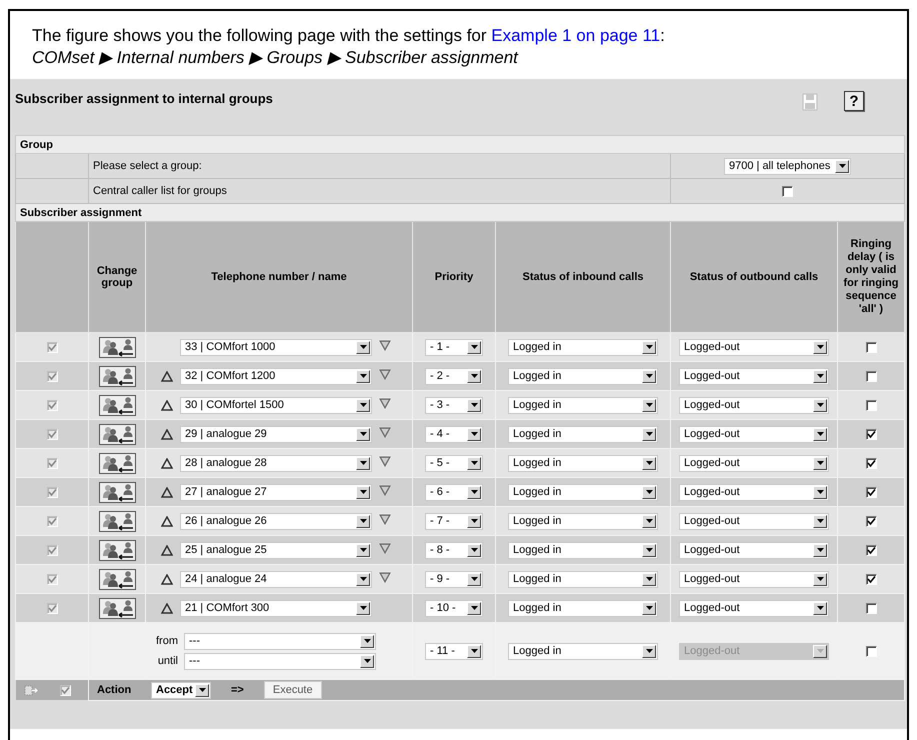 The height and width of the screenshot is (740, 917). Describe the element at coordinates (181, 690) in the screenshot. I see `dropdown: Accept` at that location.